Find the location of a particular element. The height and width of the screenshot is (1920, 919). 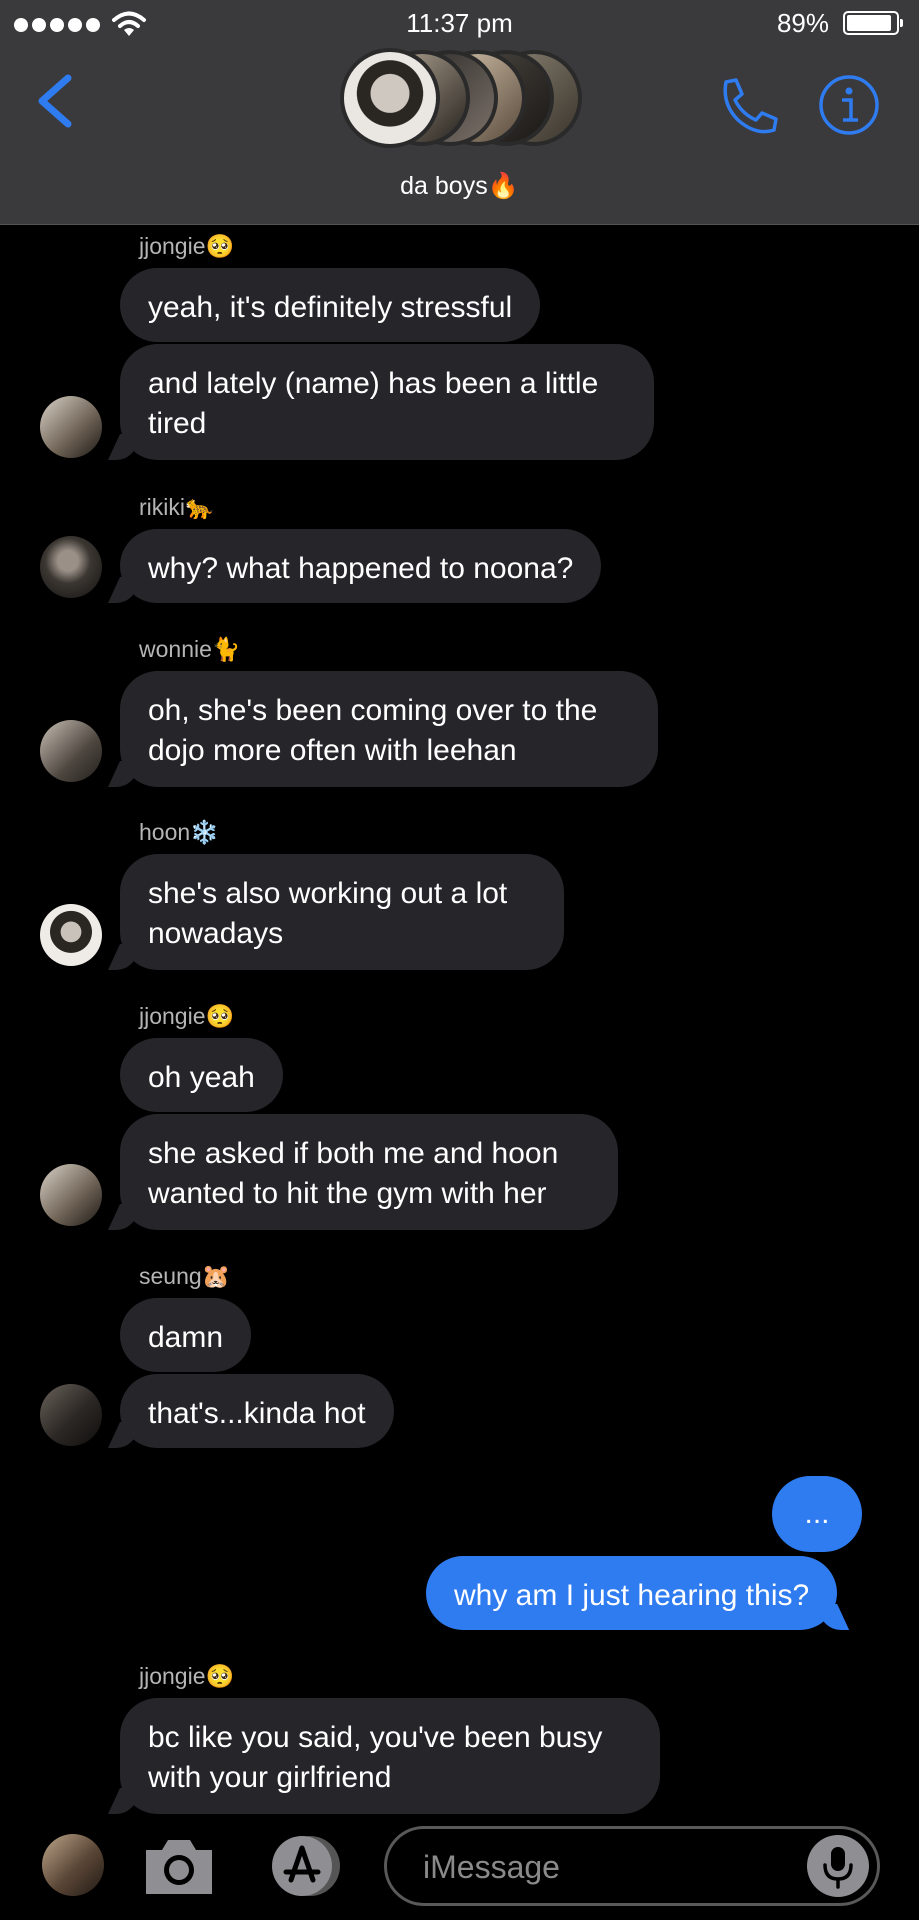

message-bubble: yeah, it's definitely stressful is located at coordinates (330, 305).